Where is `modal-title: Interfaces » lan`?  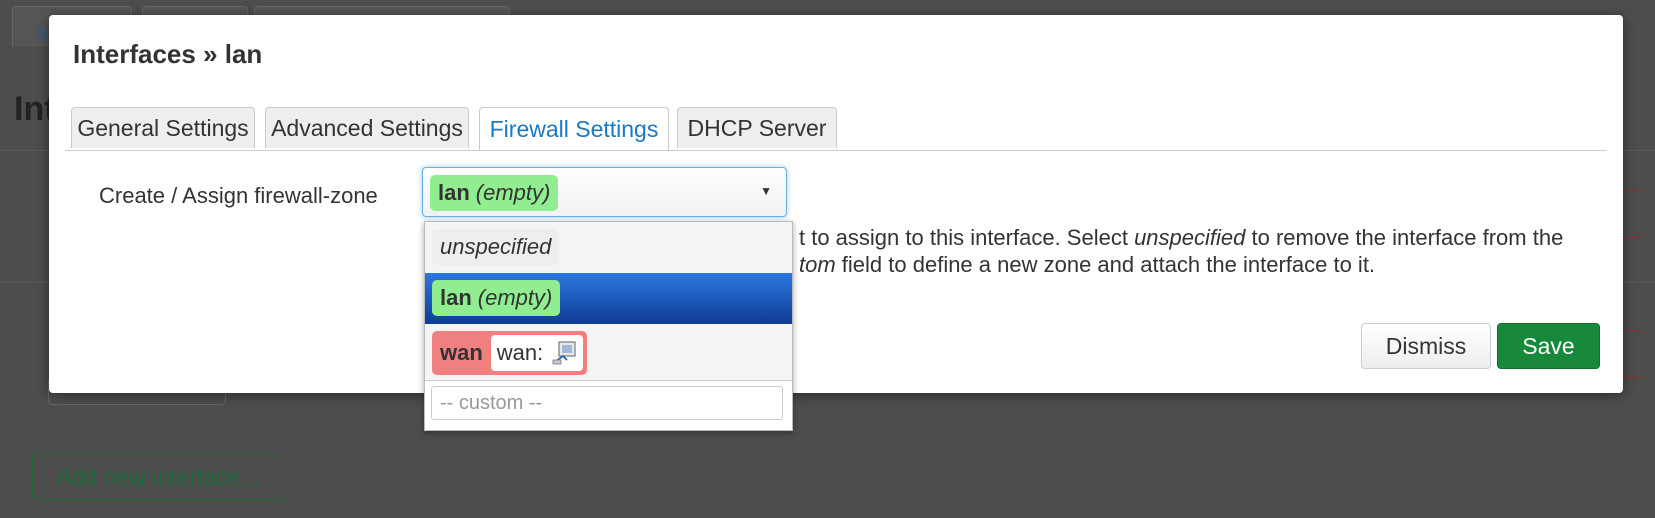 modal-title: Interfaces » lan is located at coordinates (168, 54).